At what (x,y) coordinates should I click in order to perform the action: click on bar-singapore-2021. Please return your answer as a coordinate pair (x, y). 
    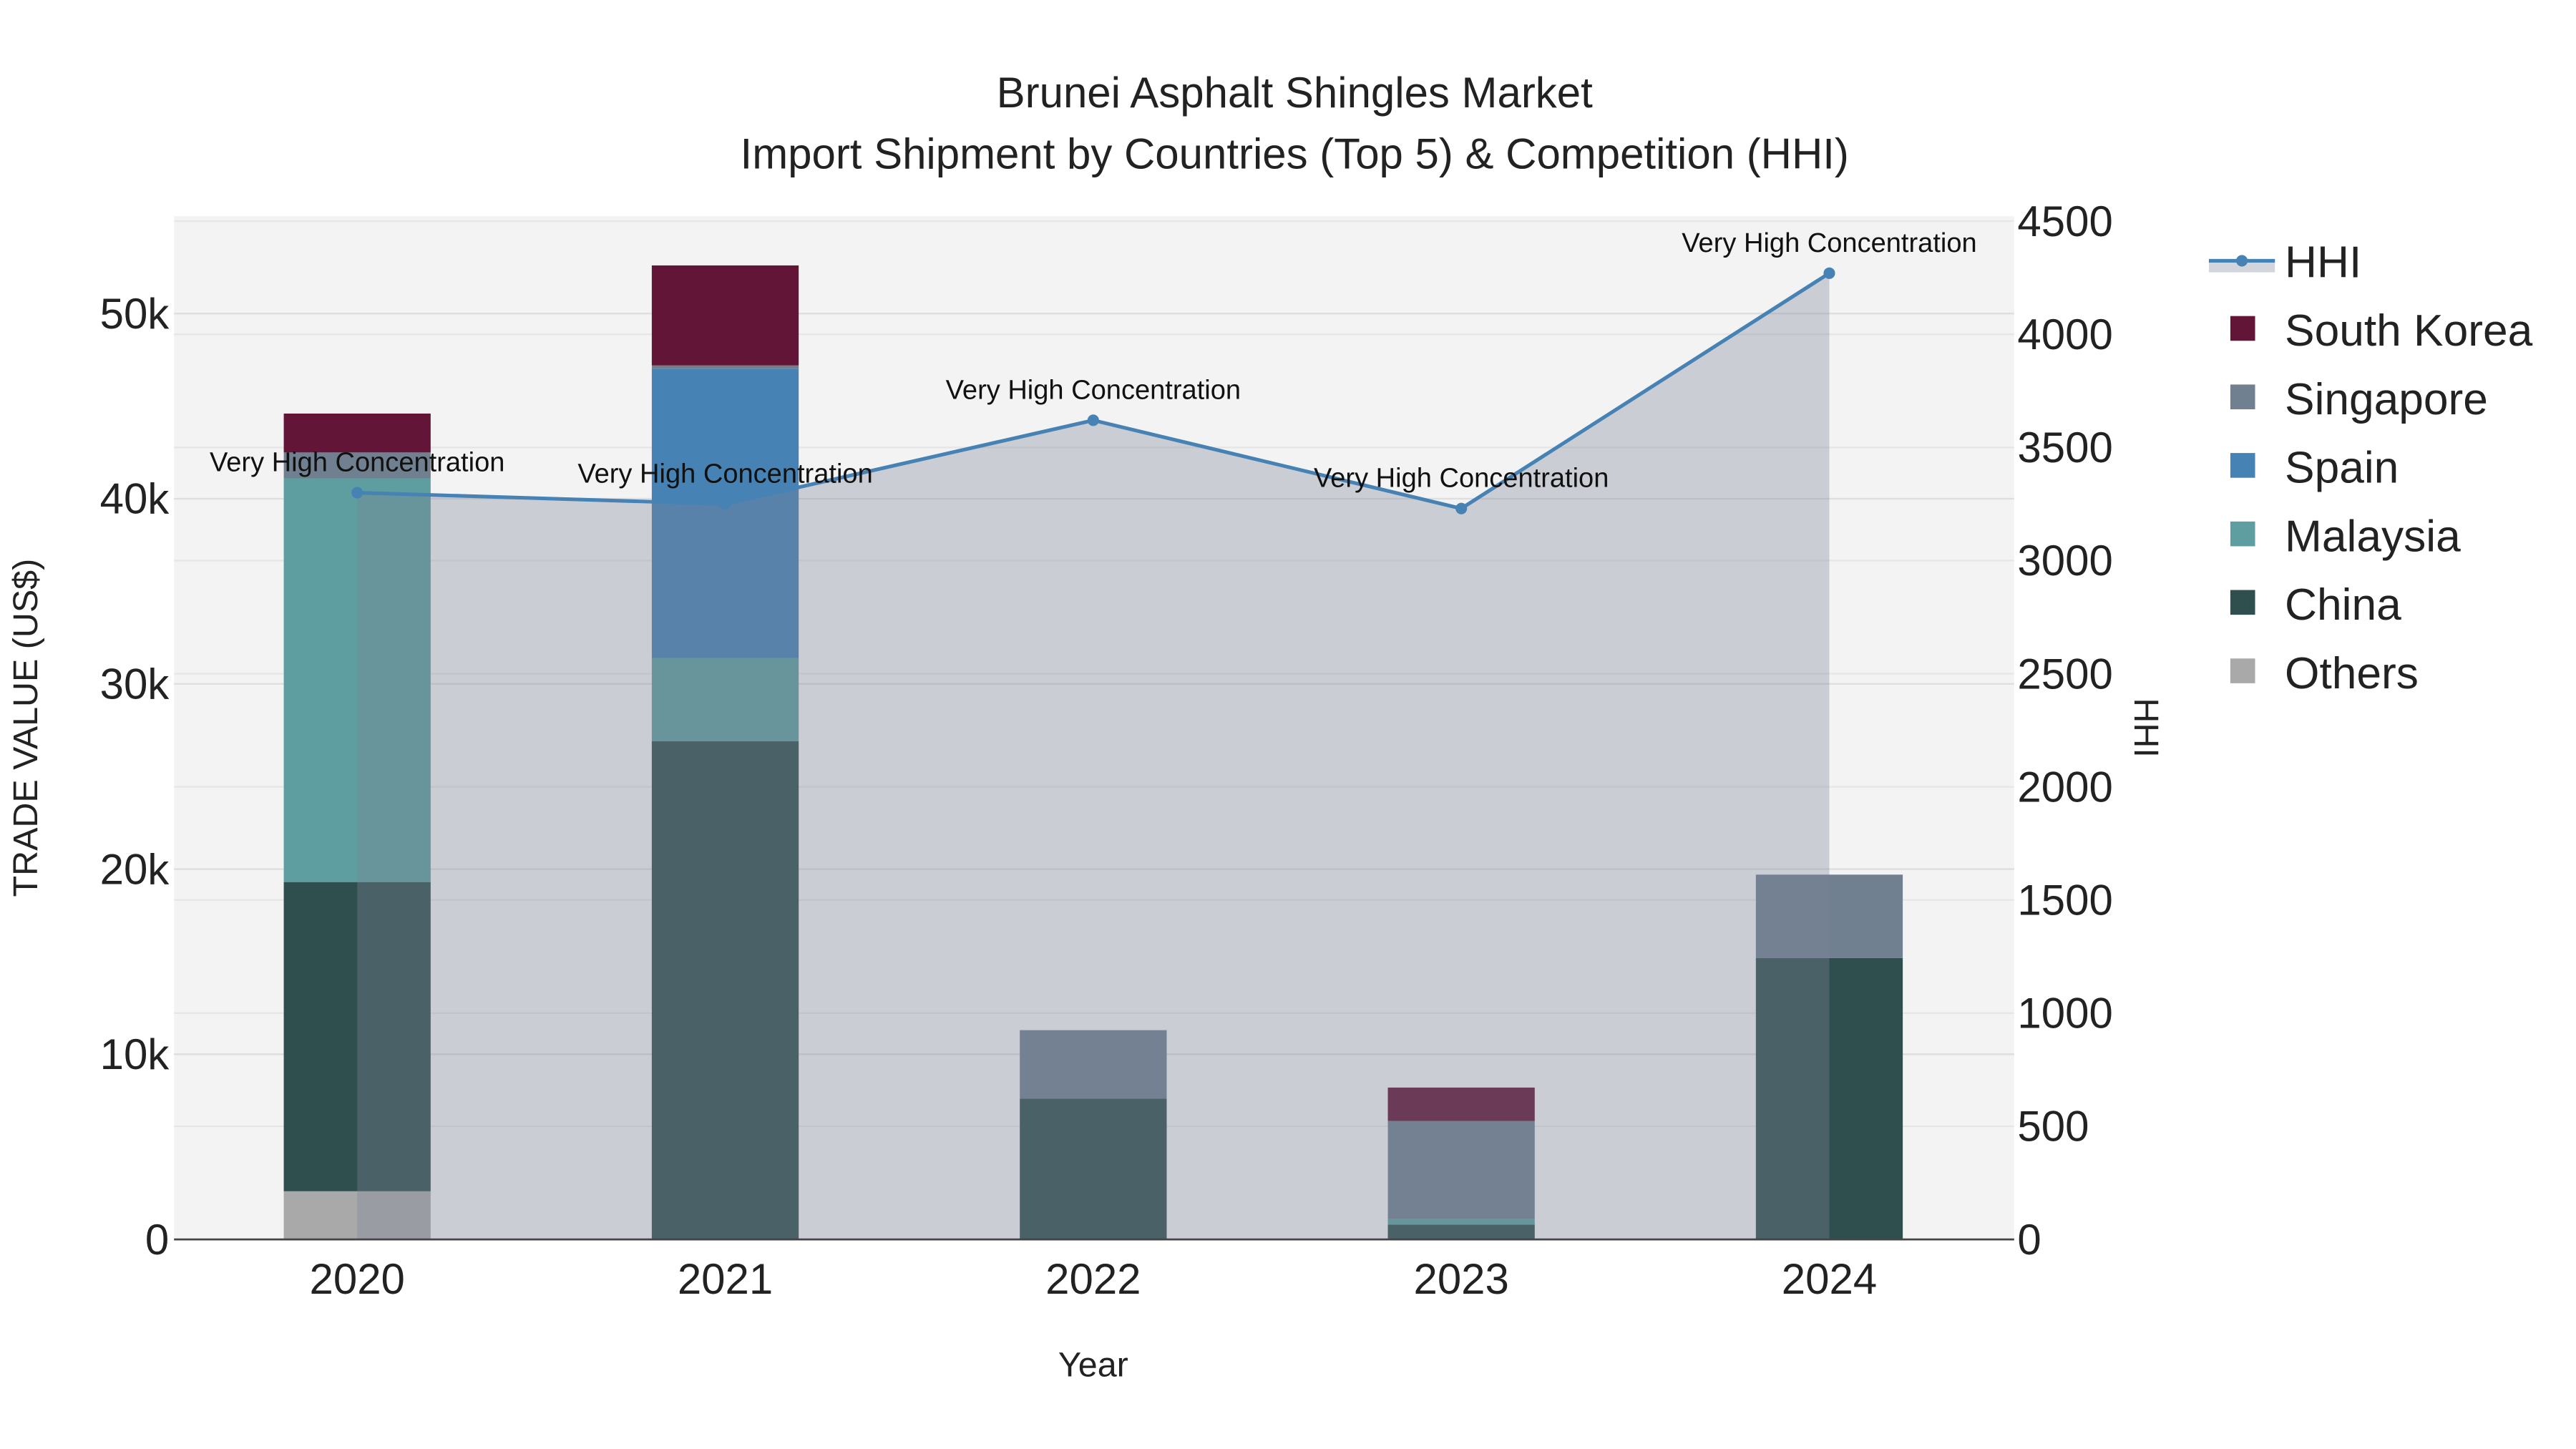
    Looking at the image, I should click on (725, 367).